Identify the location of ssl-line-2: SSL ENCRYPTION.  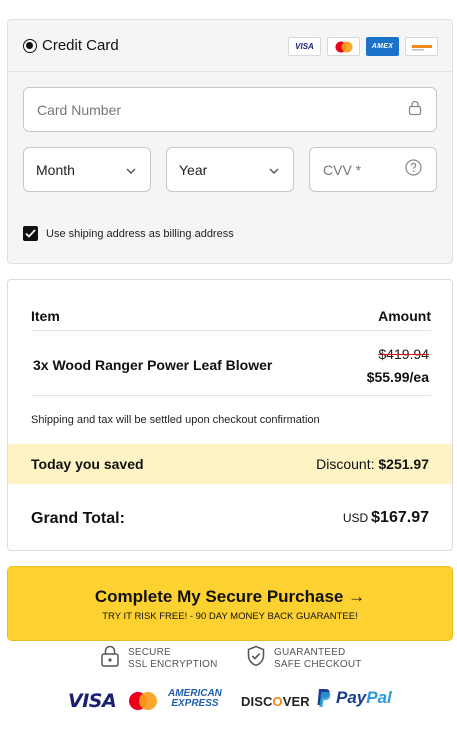
(173, 664).